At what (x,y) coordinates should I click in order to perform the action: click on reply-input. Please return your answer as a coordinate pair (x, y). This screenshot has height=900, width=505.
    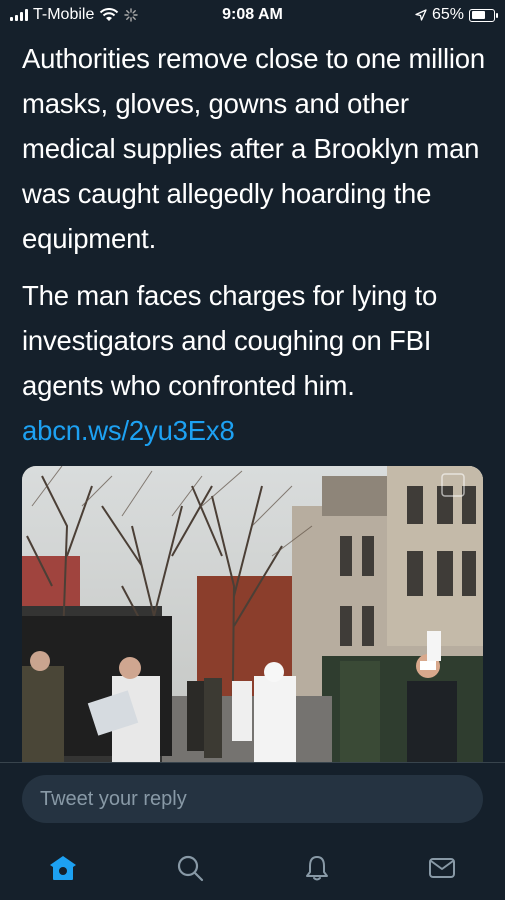
    Looking at the image, I should click on (252, 799).